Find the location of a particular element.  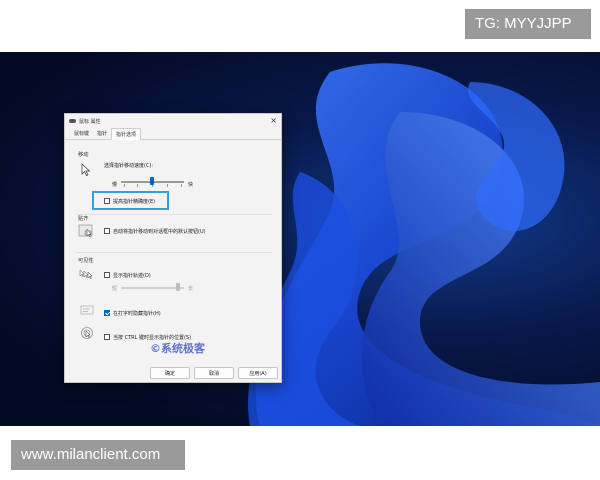

fast-label: 快 is located at coordinates (191, 185).